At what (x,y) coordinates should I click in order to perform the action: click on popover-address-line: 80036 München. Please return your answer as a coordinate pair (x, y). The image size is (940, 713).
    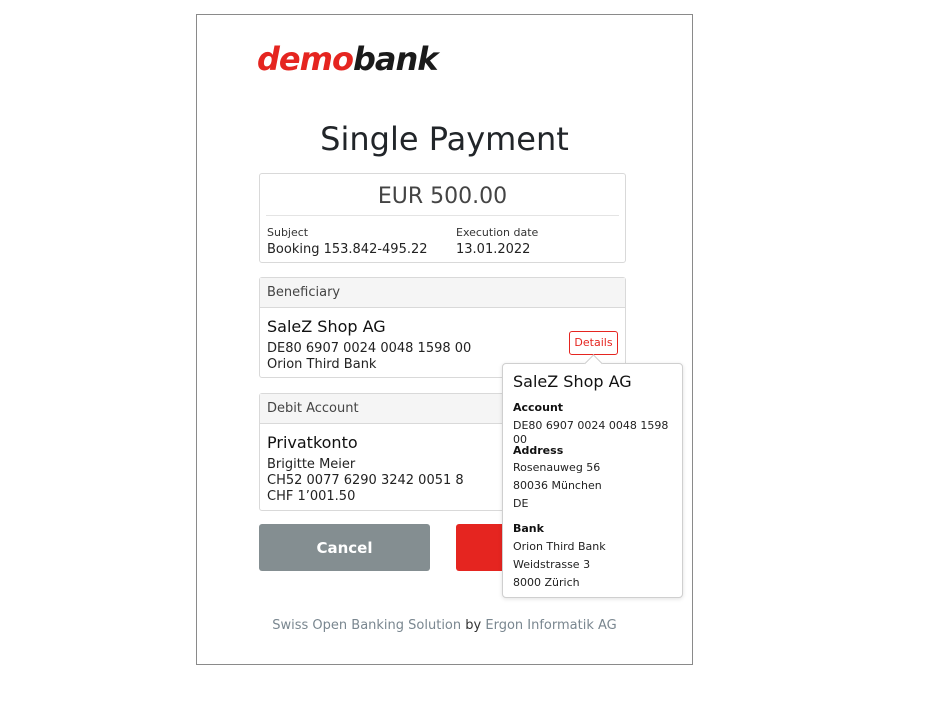
    Looking at the image, I should click on (557, 485).